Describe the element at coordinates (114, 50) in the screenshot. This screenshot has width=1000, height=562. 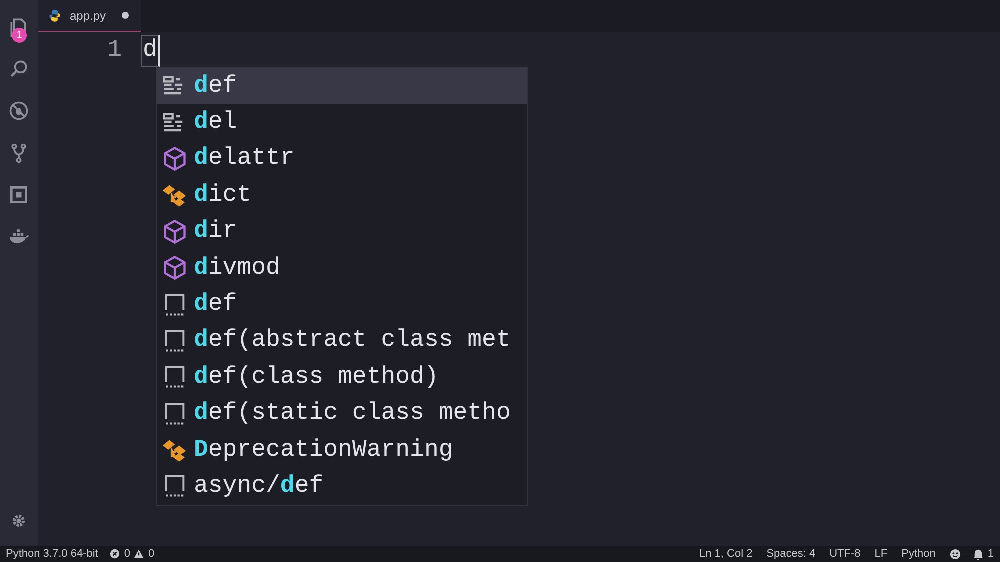
I see `line-number: 1` at that location.